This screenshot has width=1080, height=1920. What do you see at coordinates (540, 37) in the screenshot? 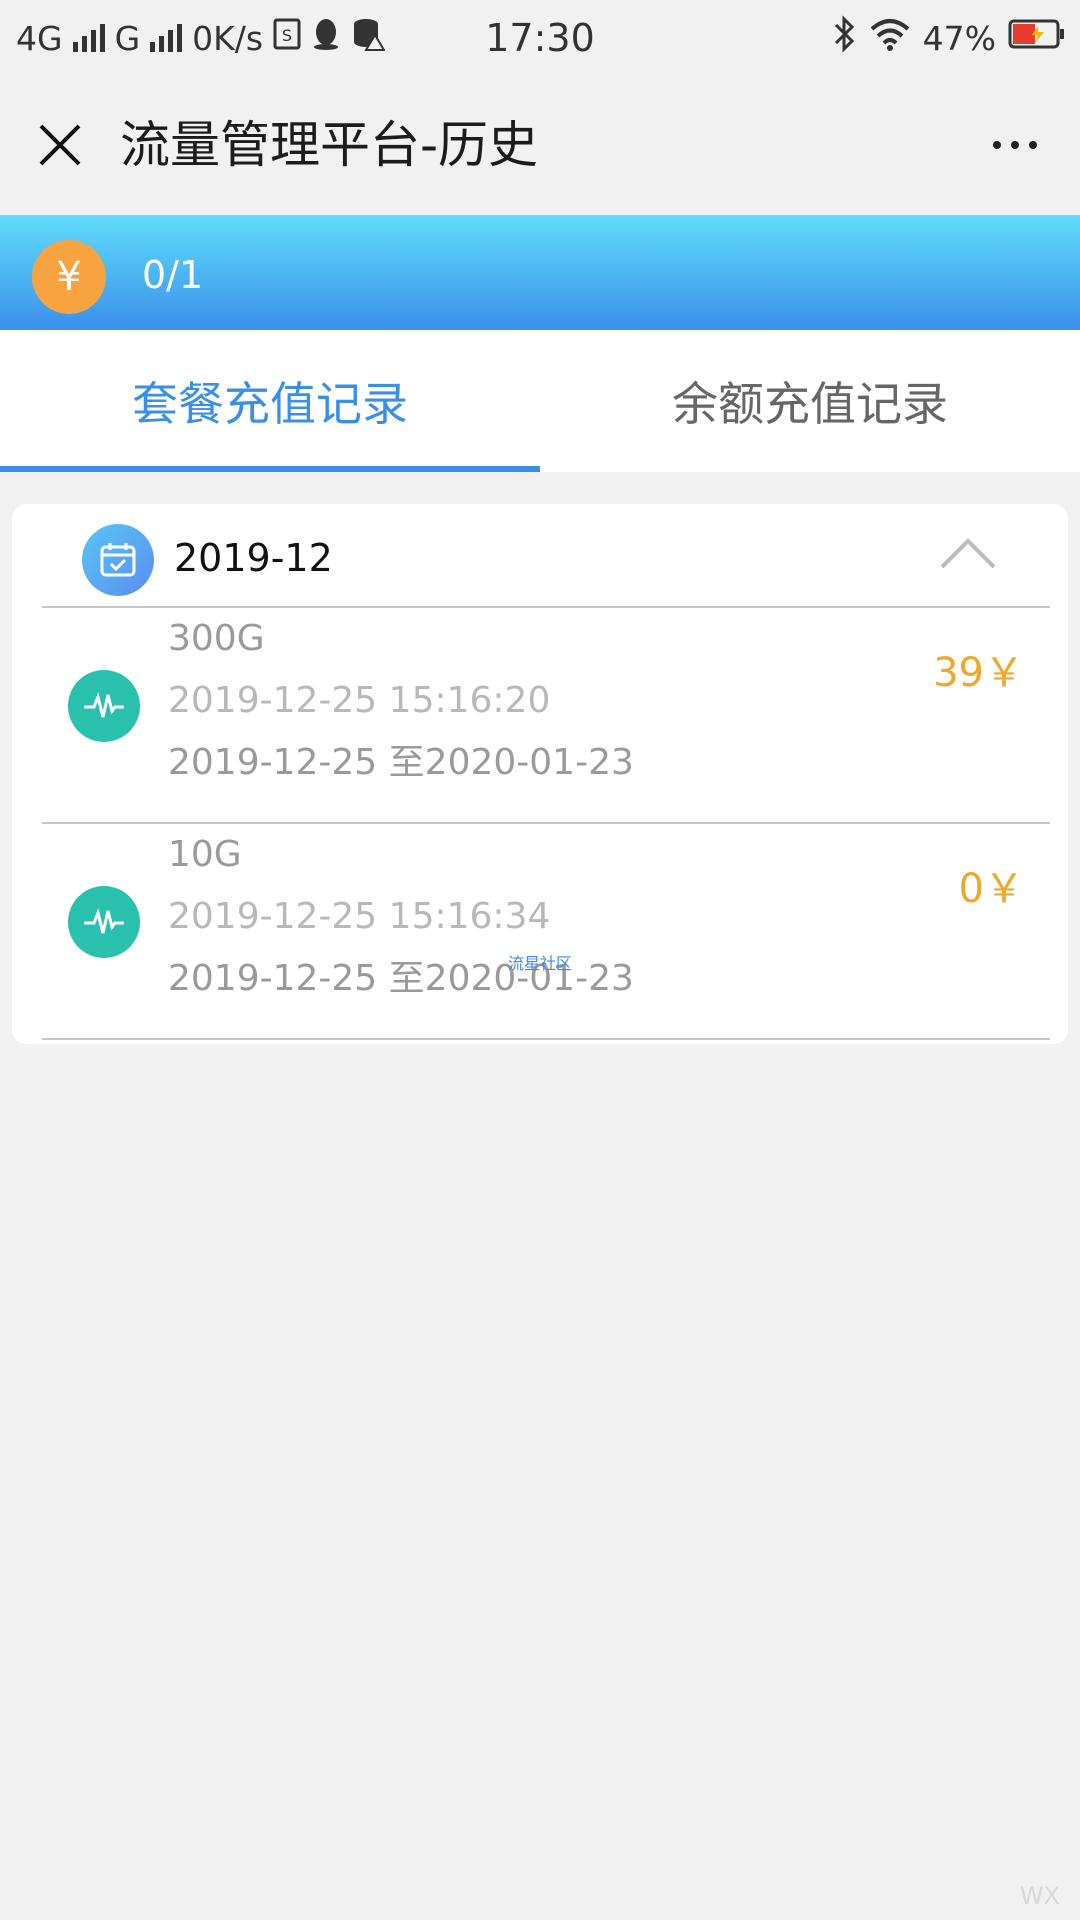
I see `status-bar: 4G G 0K/s S 17:30 47%` at bounding box center [540, 37].